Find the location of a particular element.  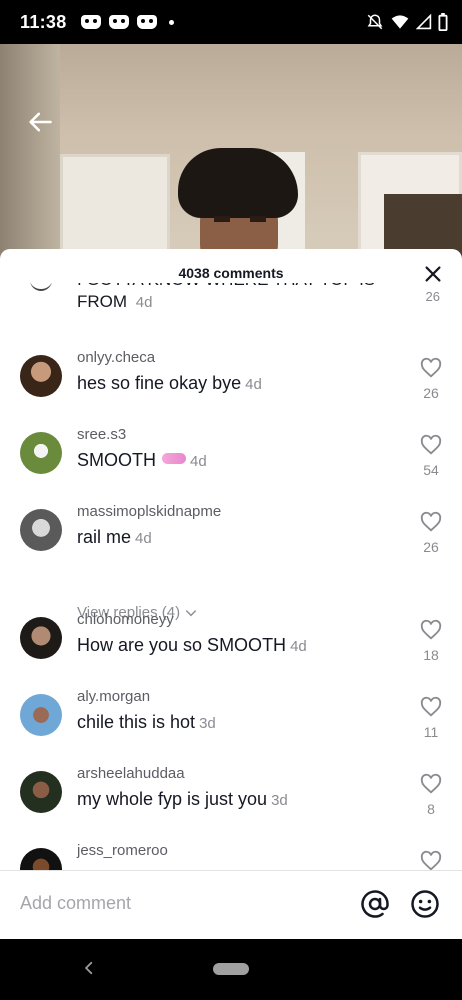

comment-username: arsheelahuddaa is located at coordinates (131, 773).